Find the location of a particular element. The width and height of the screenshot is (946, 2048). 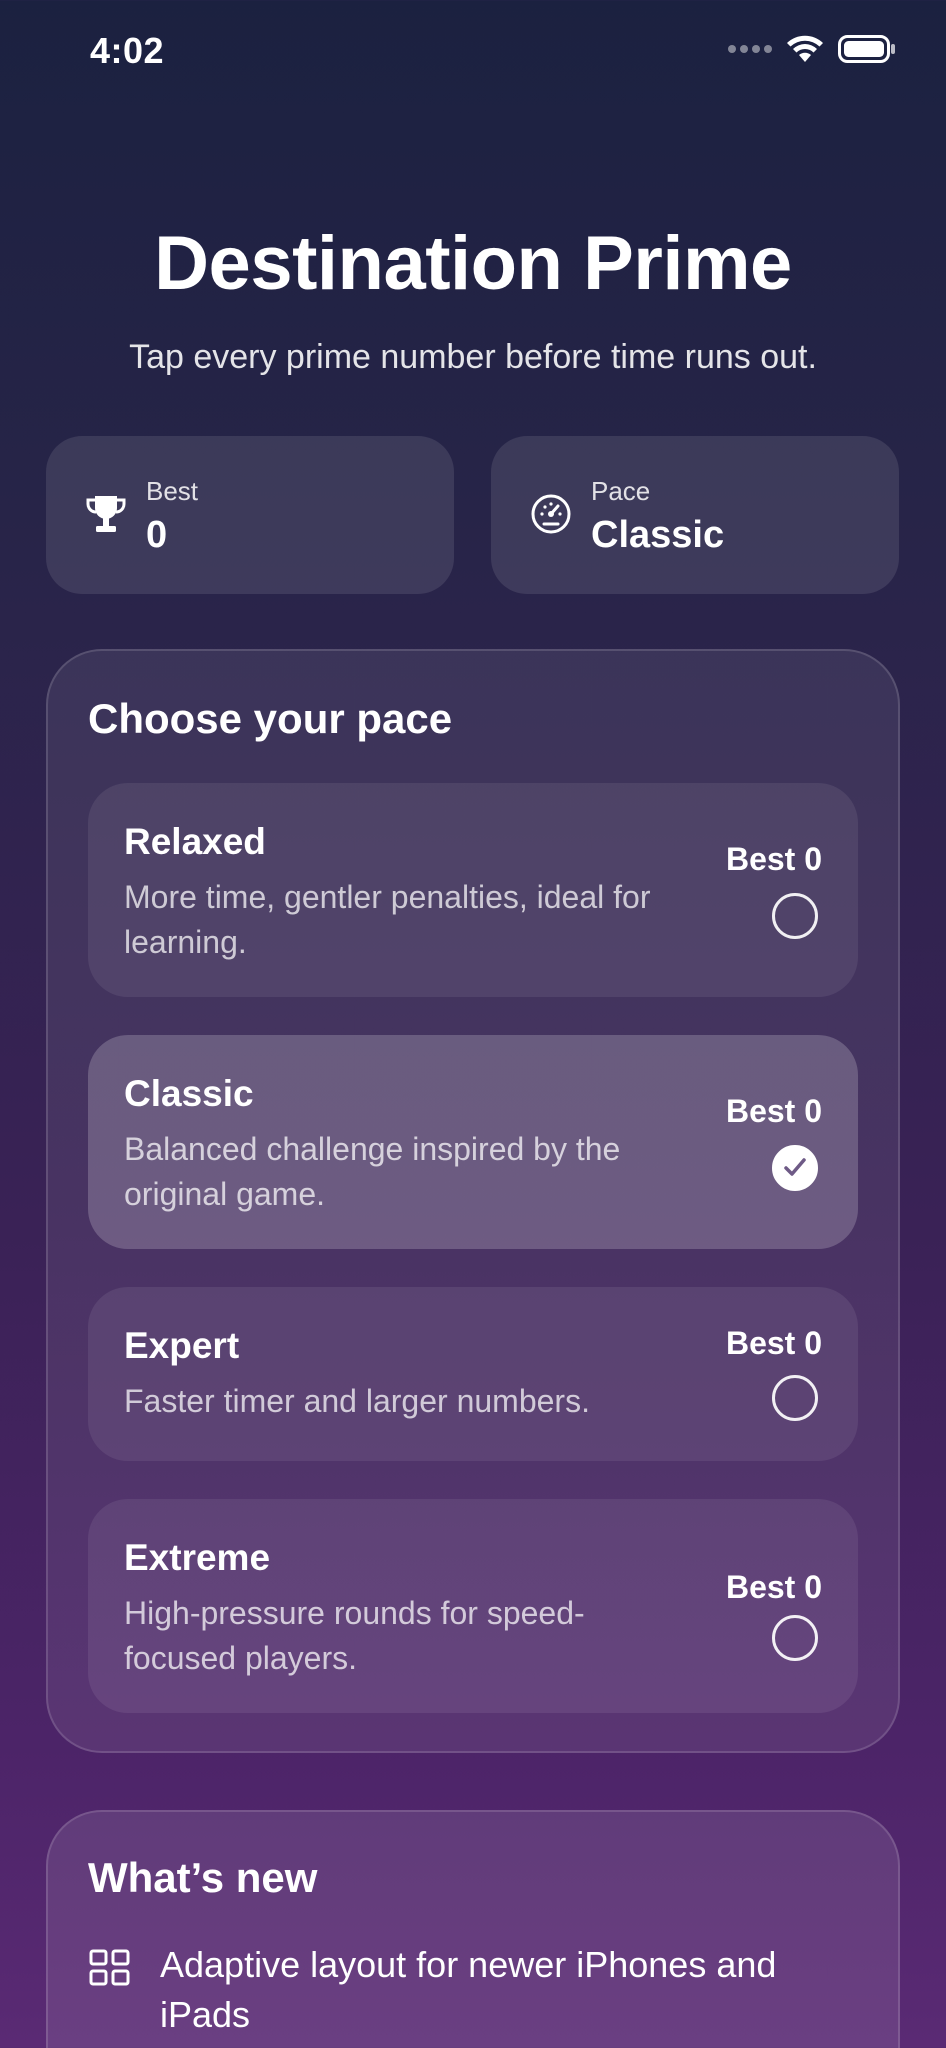

battery-icon is located at coordinates (867, 49).